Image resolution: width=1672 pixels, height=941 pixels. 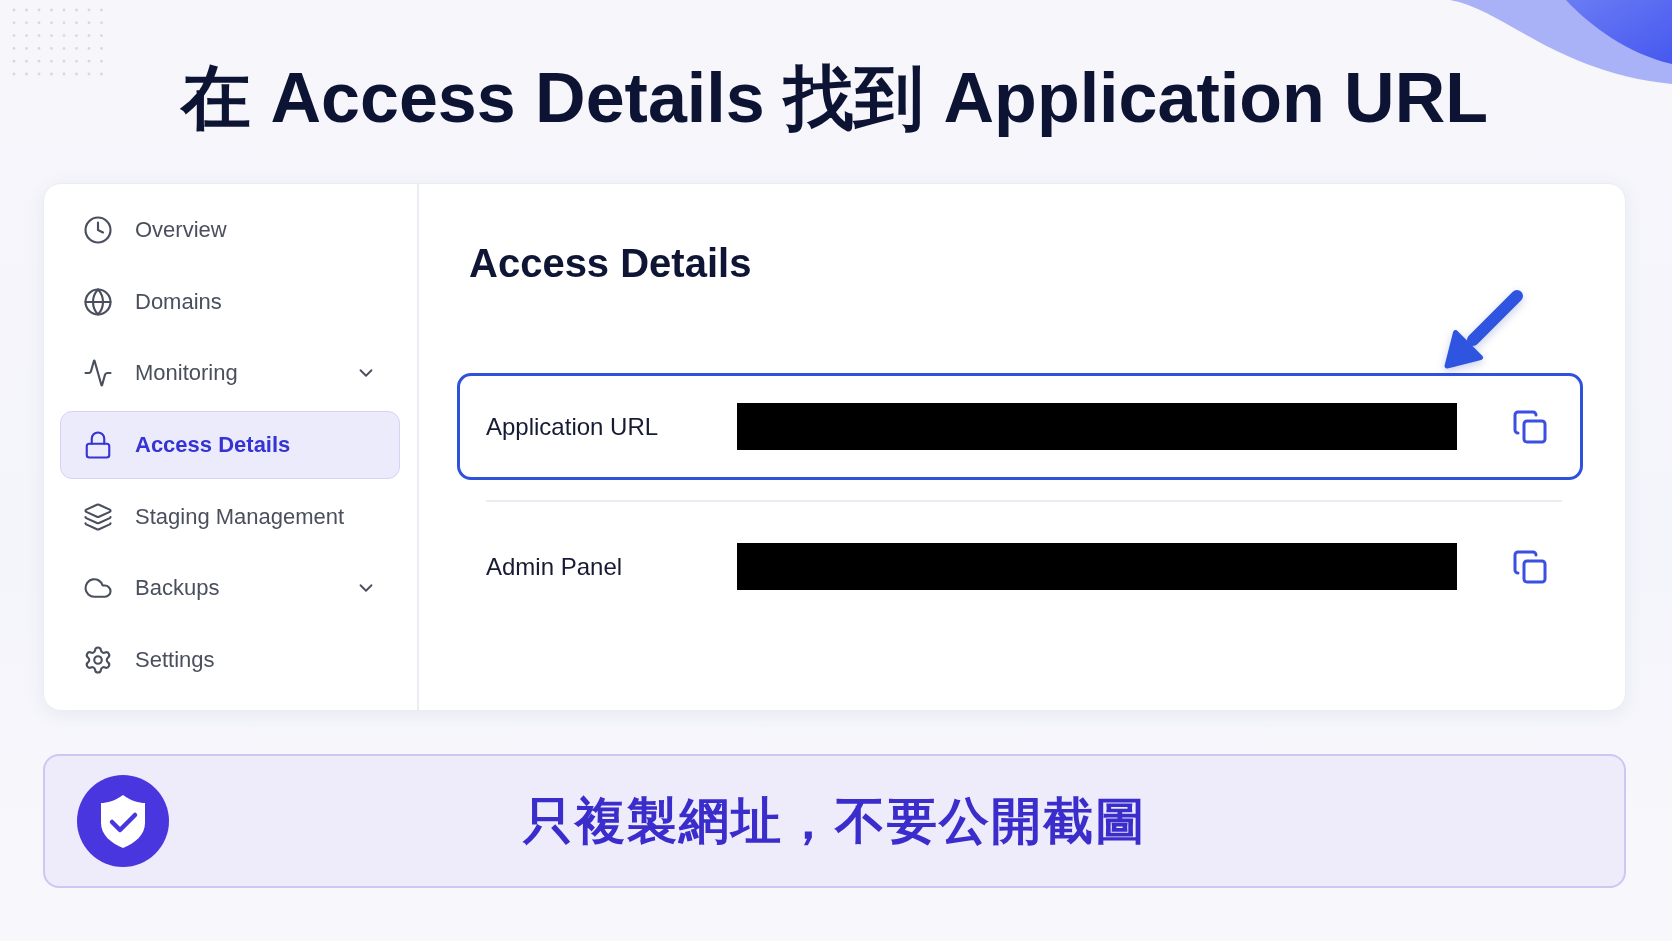 What do you see at coordinates (230, 660) in the screenshot?
I see `sidebar-item: Settings` at bounding box center [230, 660].